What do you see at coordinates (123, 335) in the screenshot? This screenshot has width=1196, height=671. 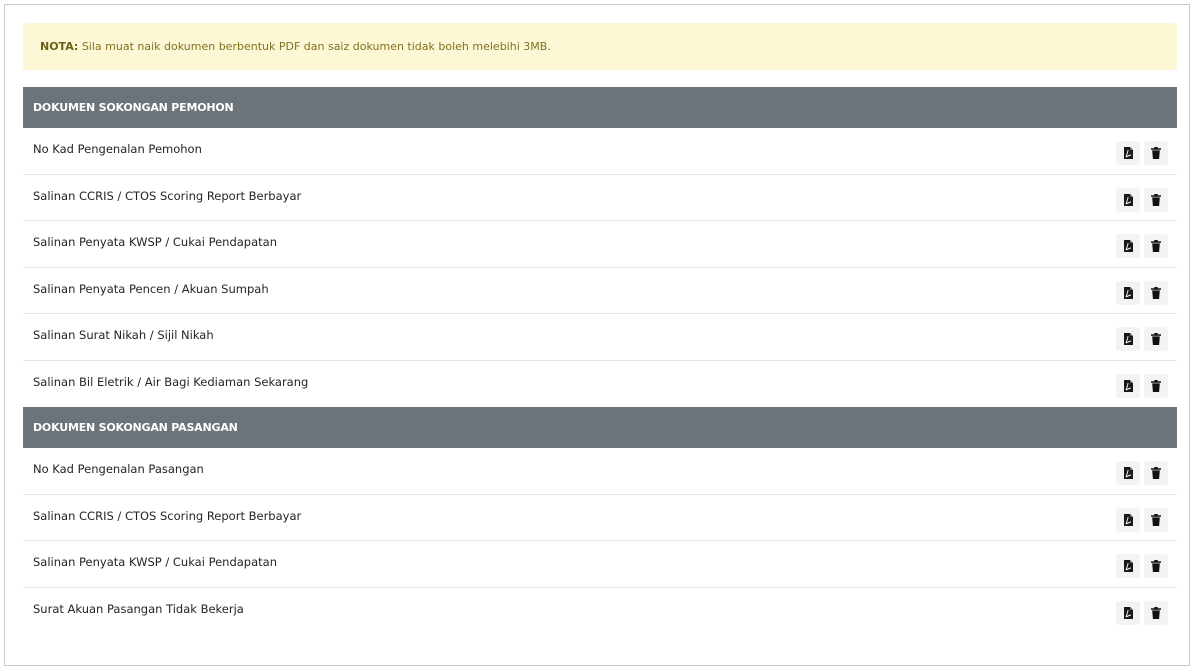 I see `document-label: Salinan Surat Nikah / Sijil Nikah` at bounding box center [123, 335].